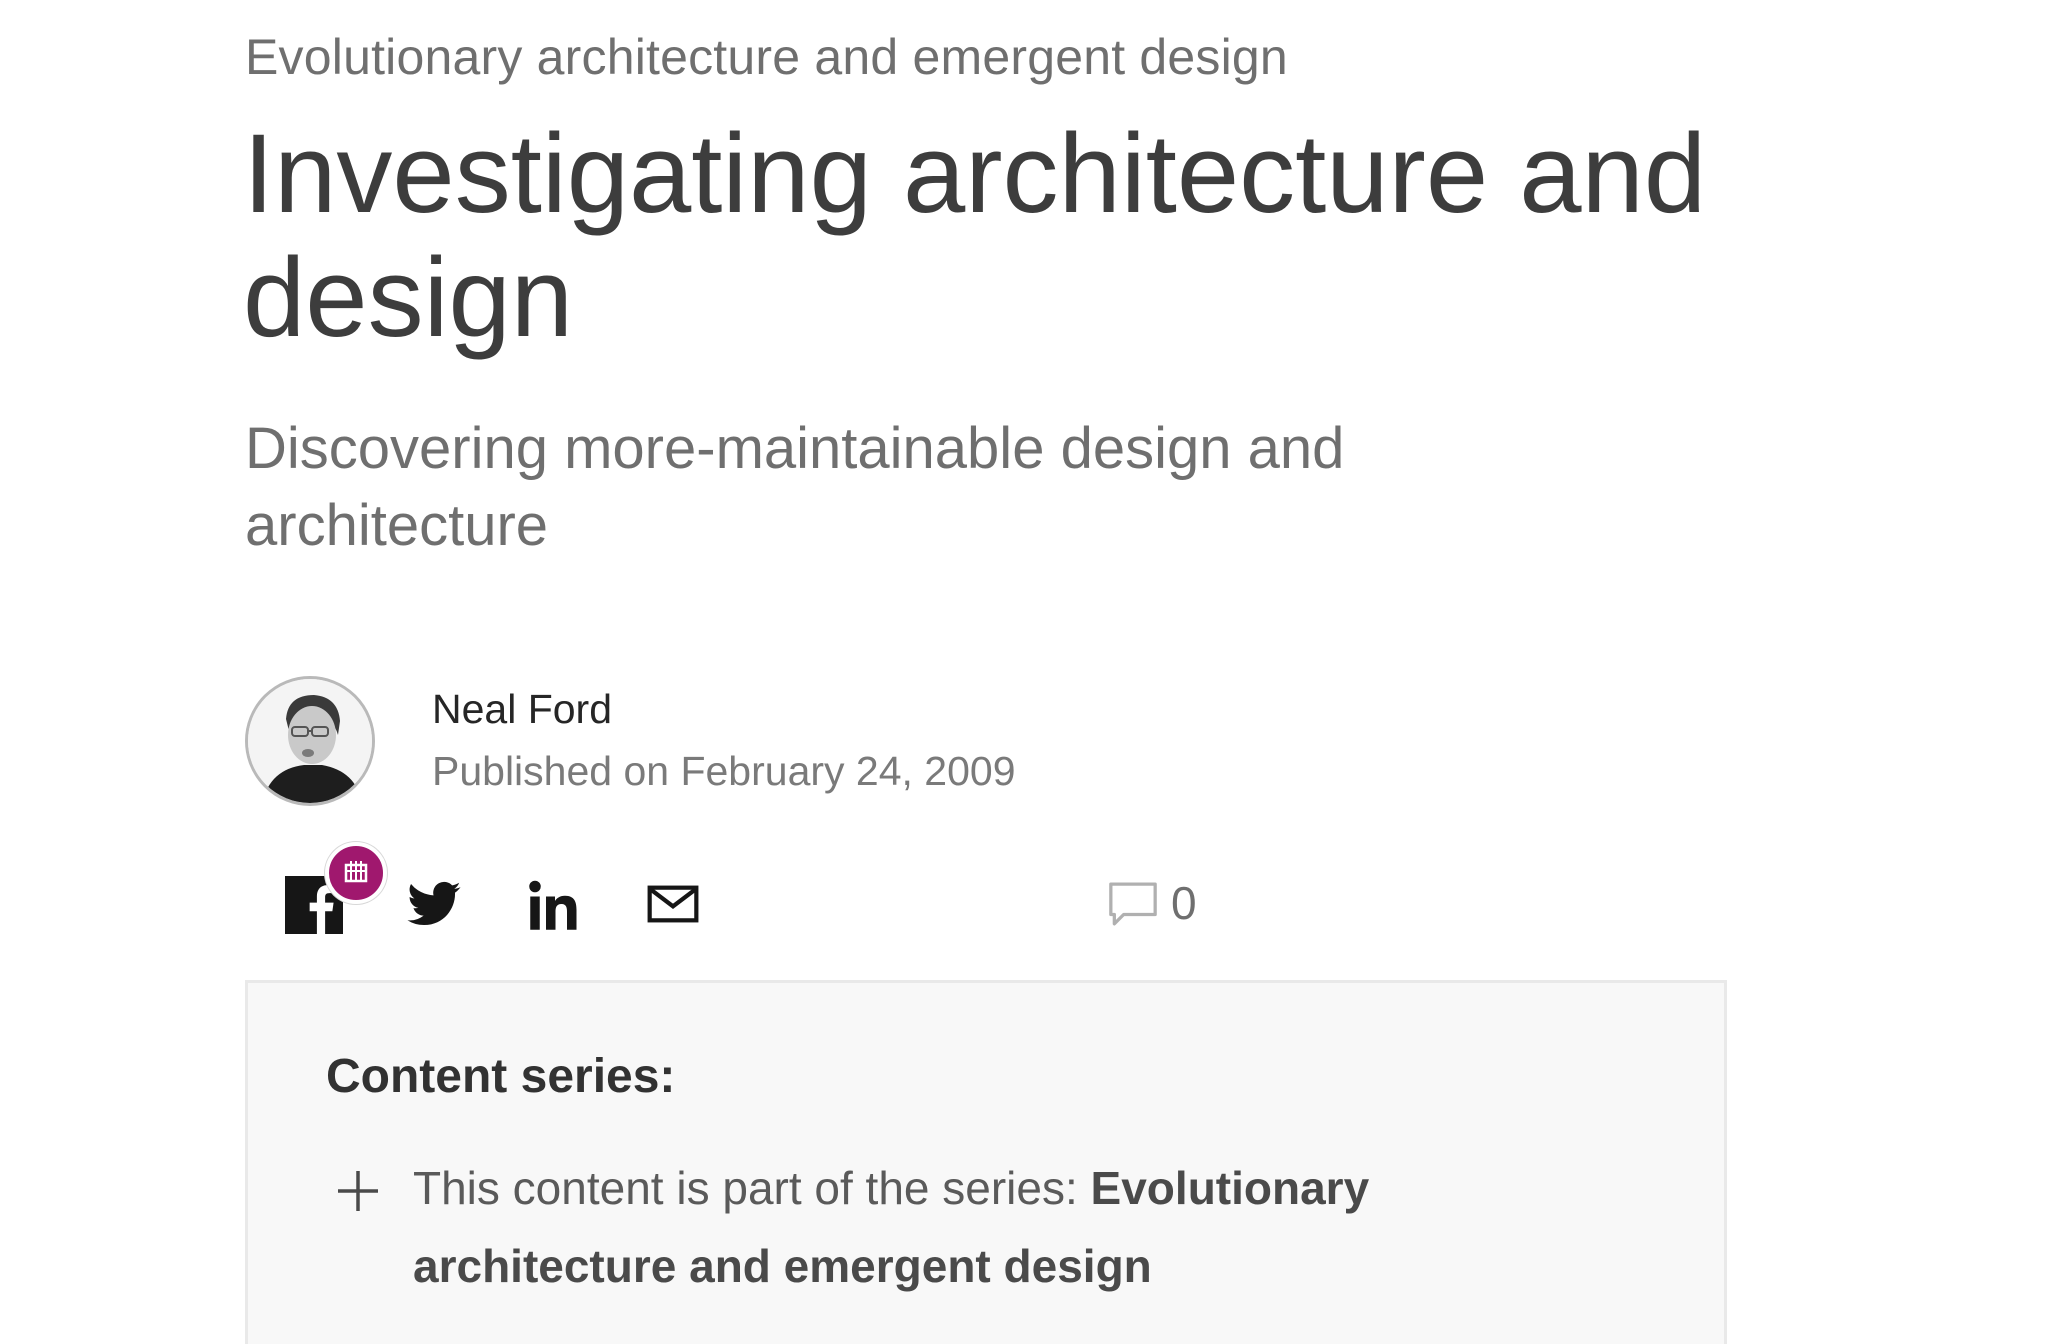 Image resolution: width=2049 pixels, height=1344 pixels. Describe the element at coordinates (1133, 904) in the screenshot. I see `comment-icon` at that location.